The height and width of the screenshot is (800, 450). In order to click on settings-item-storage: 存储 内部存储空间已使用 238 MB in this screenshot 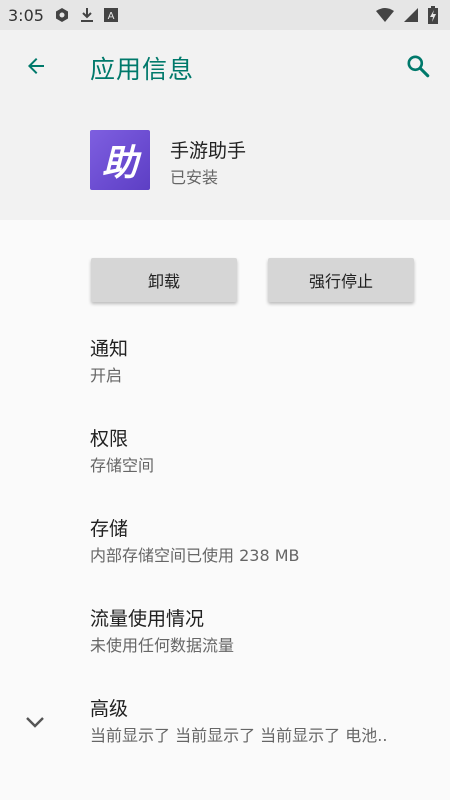, I will do `click(260, 542)`.